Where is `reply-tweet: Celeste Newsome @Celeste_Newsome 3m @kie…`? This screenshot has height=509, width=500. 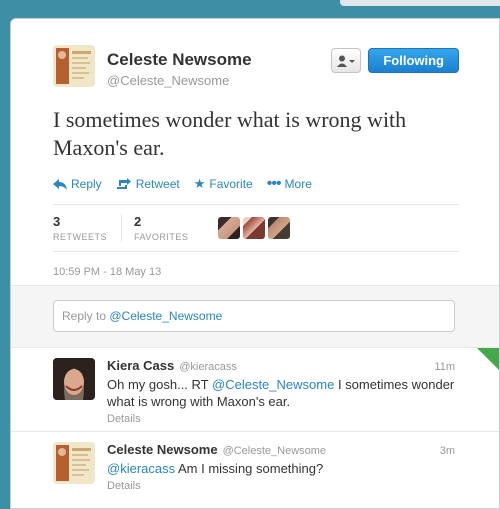 reply-tweet: Celeste Newsome @Celeste_Newsome 3m @kie… is located at coordinates (255, 469).